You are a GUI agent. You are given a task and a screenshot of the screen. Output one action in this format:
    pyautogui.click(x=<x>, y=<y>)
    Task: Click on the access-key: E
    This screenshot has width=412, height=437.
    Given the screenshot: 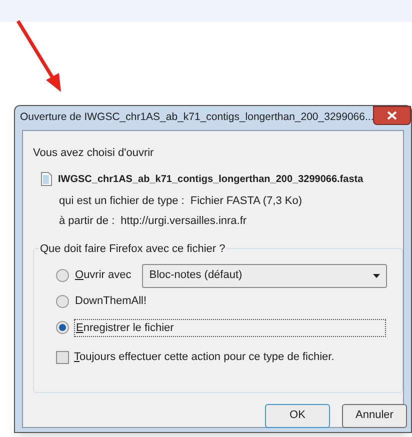 What is the action you would take?
    pyautogui.click(x=80, y=328)
    